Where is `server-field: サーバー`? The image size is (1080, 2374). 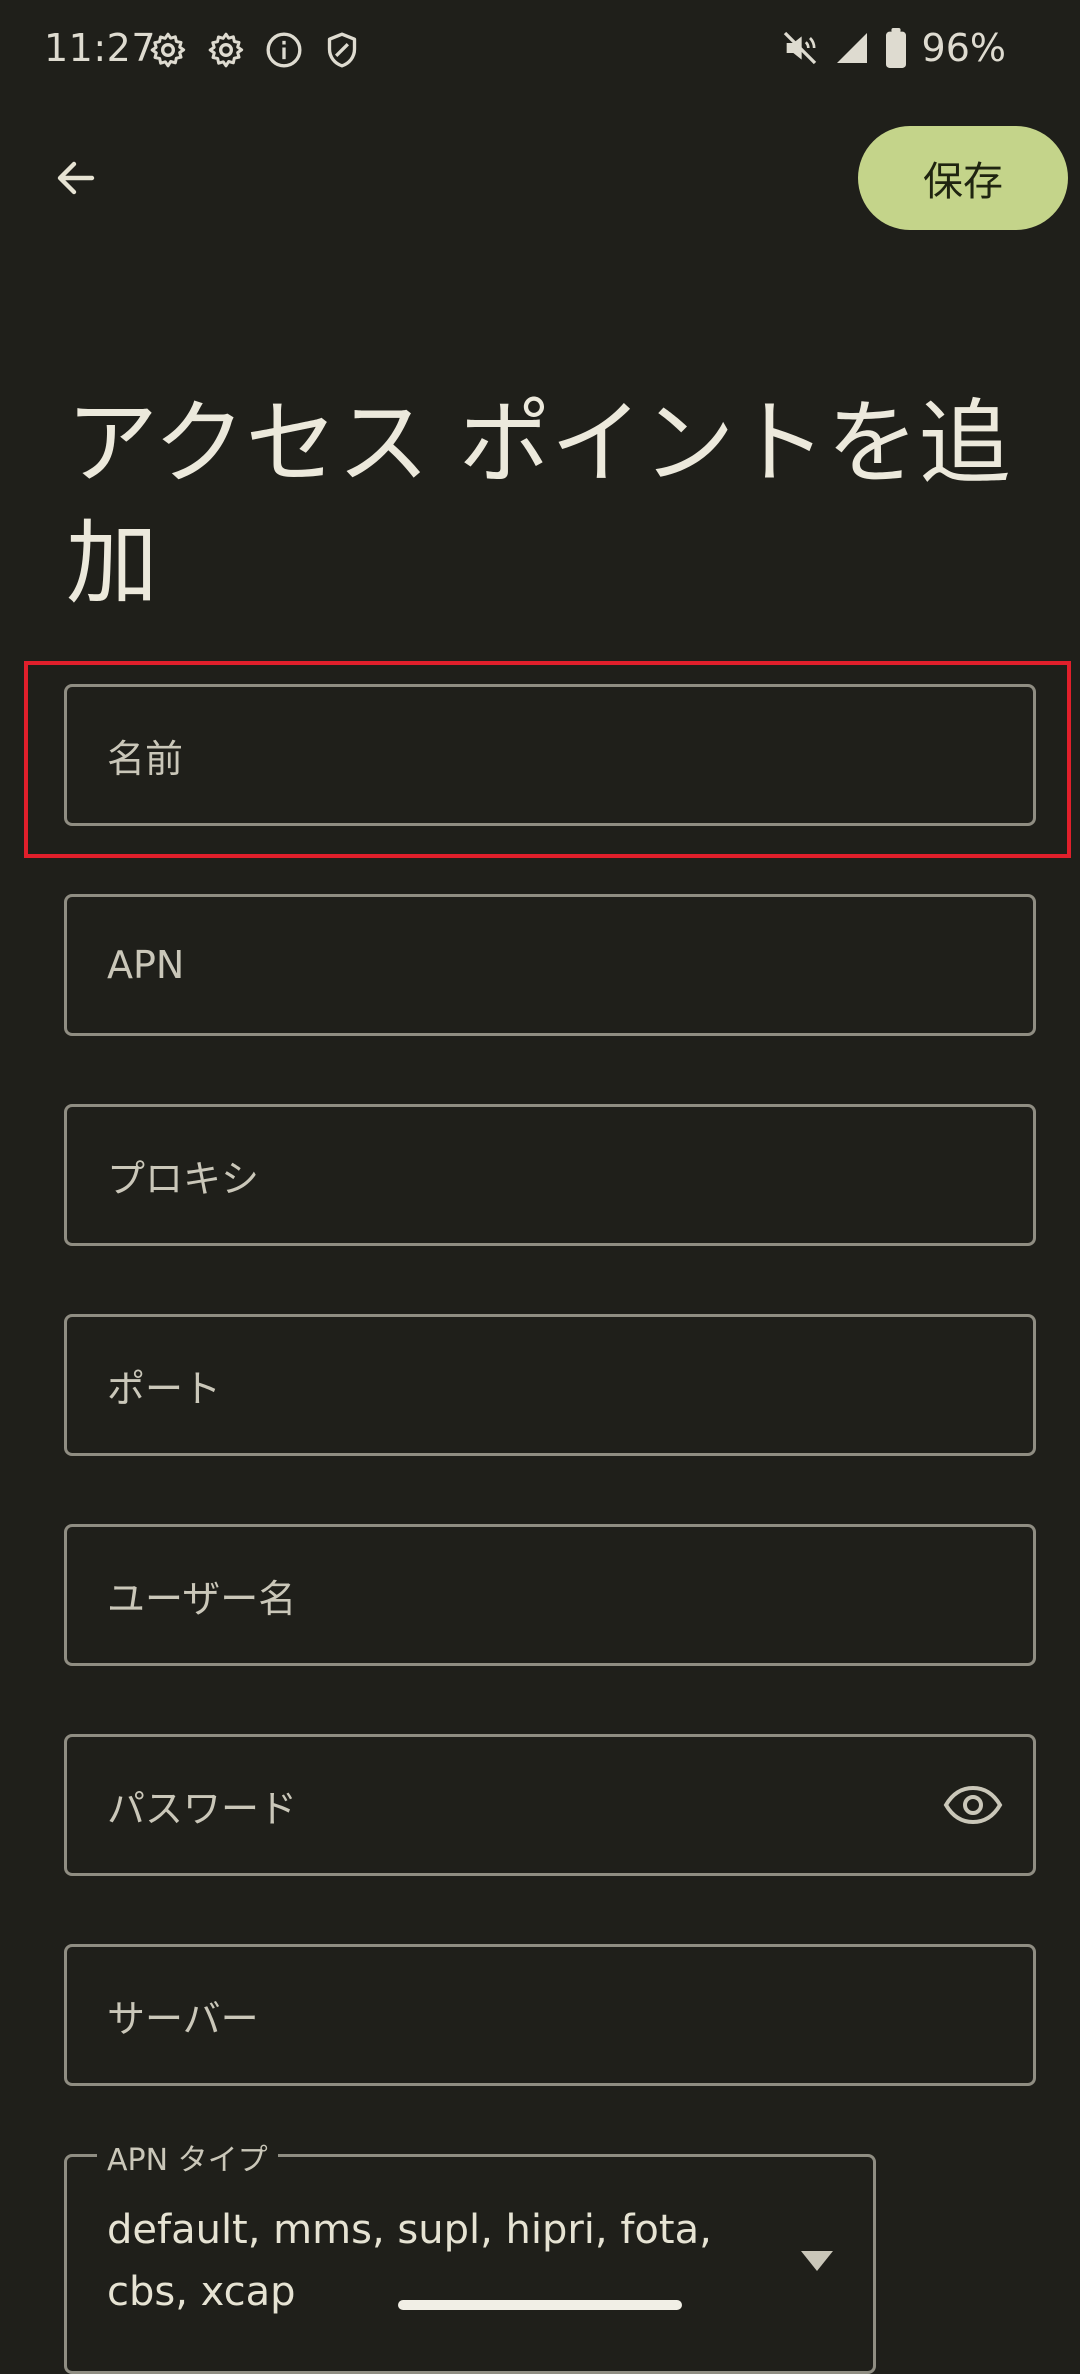 server-field: サーバー is located at coordinates (550, 2015).